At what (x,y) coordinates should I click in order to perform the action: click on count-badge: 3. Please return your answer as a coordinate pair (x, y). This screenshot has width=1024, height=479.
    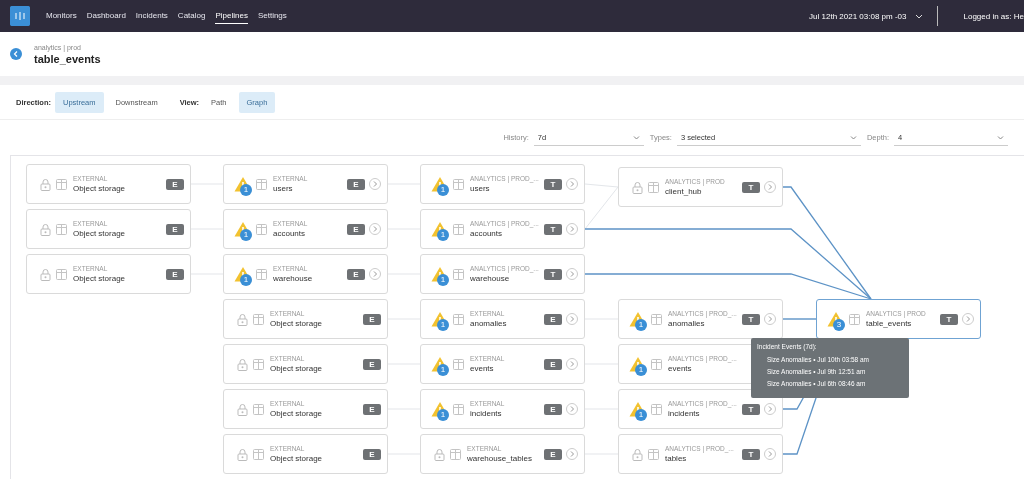
    Looking at the image, I should click on (839, 325).